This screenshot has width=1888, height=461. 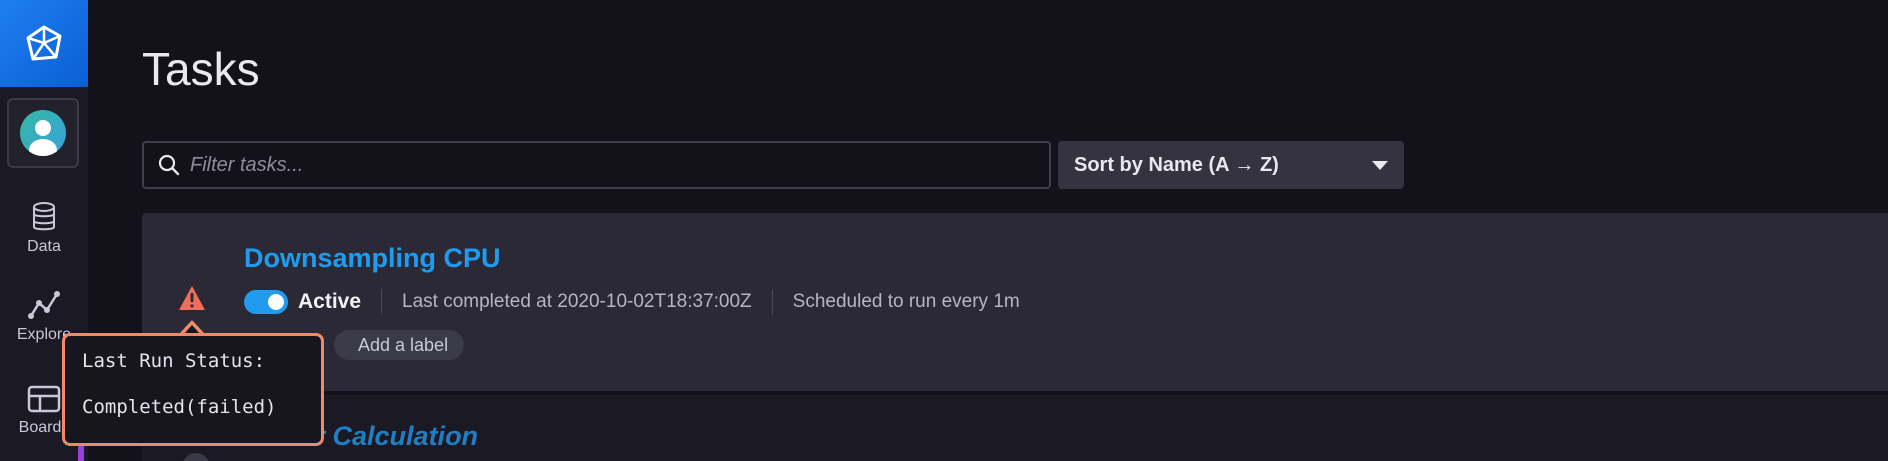 I want to click on filter-box, so click(x=596, y=165).